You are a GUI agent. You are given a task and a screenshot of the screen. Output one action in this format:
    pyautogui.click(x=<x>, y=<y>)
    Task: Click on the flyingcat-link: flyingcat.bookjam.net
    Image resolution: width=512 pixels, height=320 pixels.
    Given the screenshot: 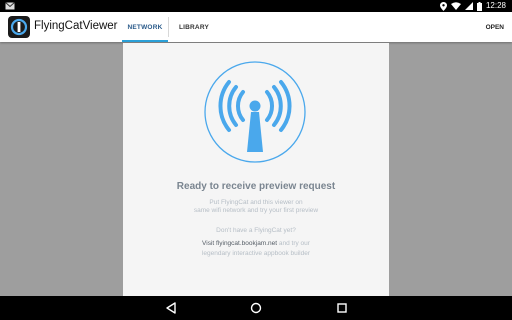 What is the action you would take?
    pyautogui.click(x=246, y=243)
    